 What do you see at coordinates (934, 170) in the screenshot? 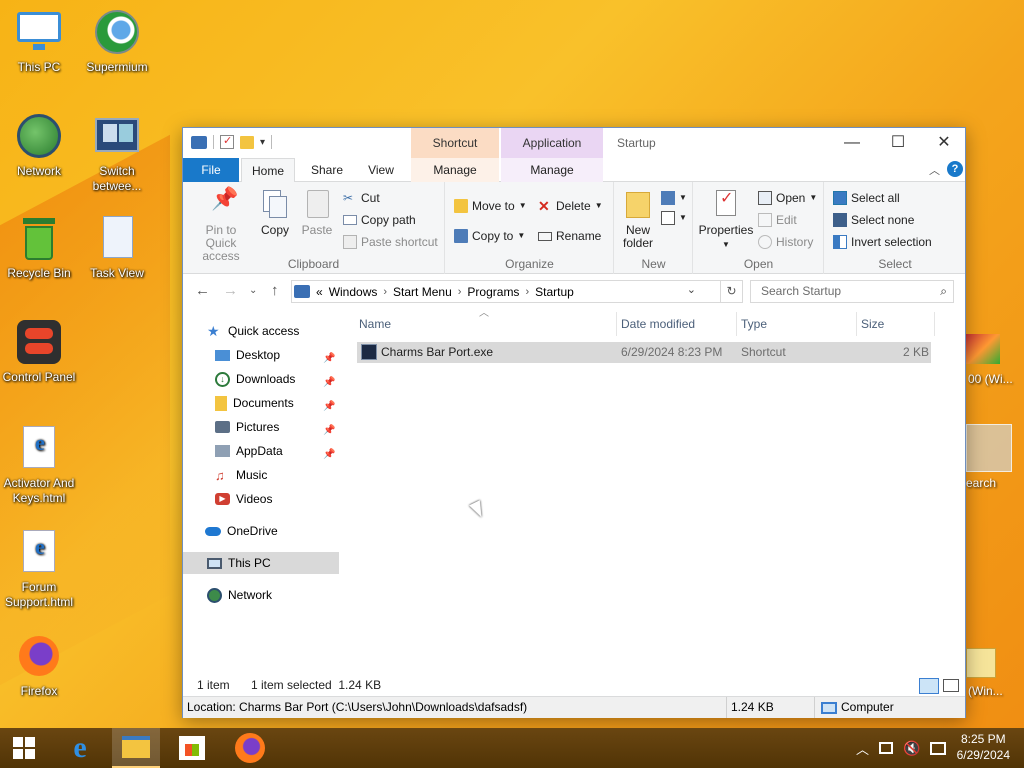
I see `collapse-ribbon-icon: ︿` at bounding box center [934, 170].